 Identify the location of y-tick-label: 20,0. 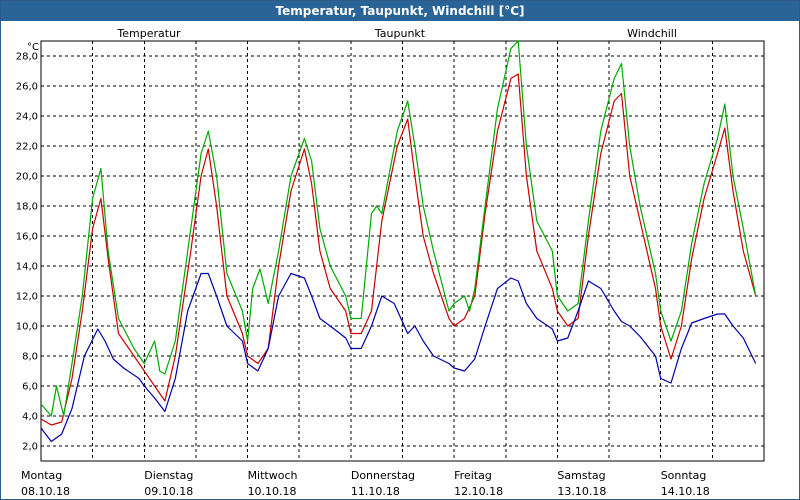
(27, 177).